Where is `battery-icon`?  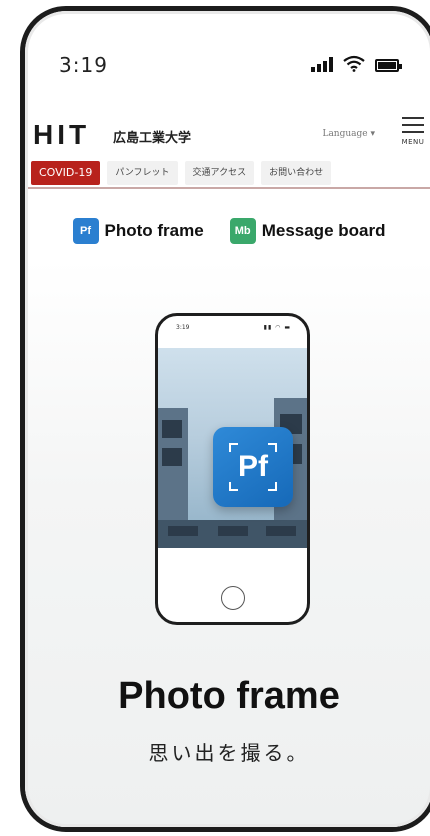
battery-icon is located at coordinates (388, 65).